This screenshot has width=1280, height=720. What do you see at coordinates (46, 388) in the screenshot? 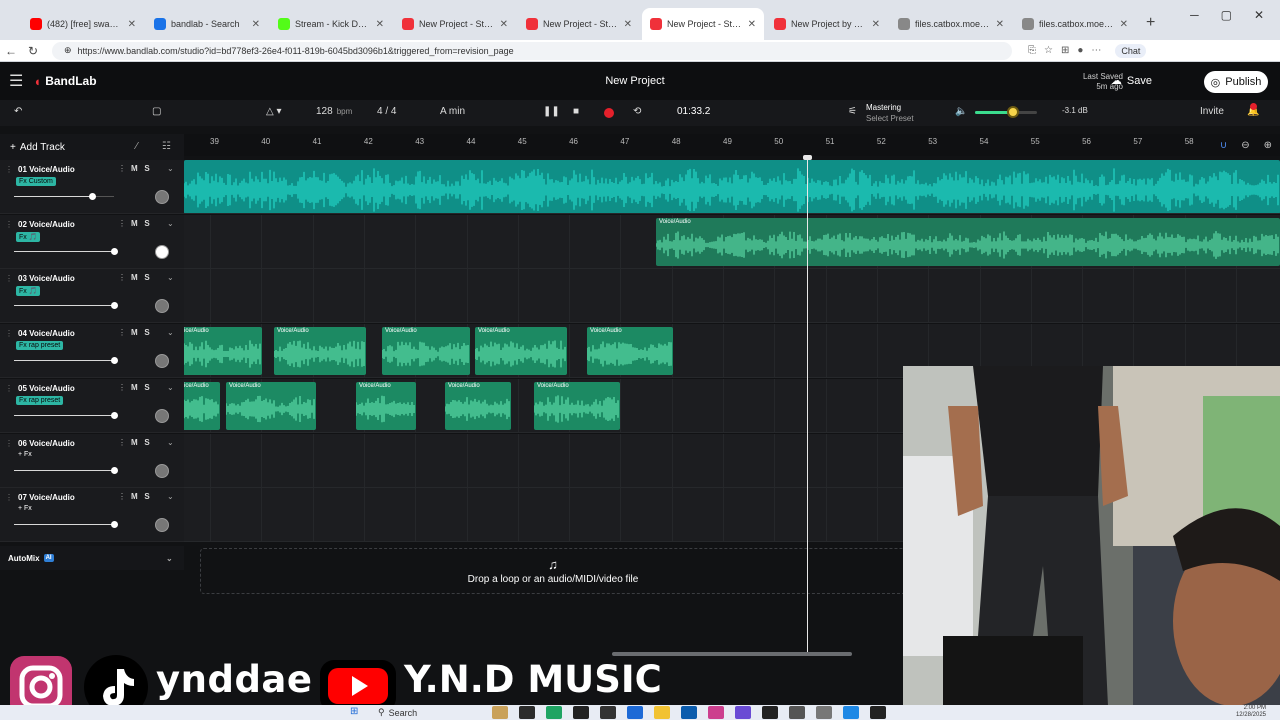
I see `track-name: 05 Voice/Audio` at bounding box center [46, 388].